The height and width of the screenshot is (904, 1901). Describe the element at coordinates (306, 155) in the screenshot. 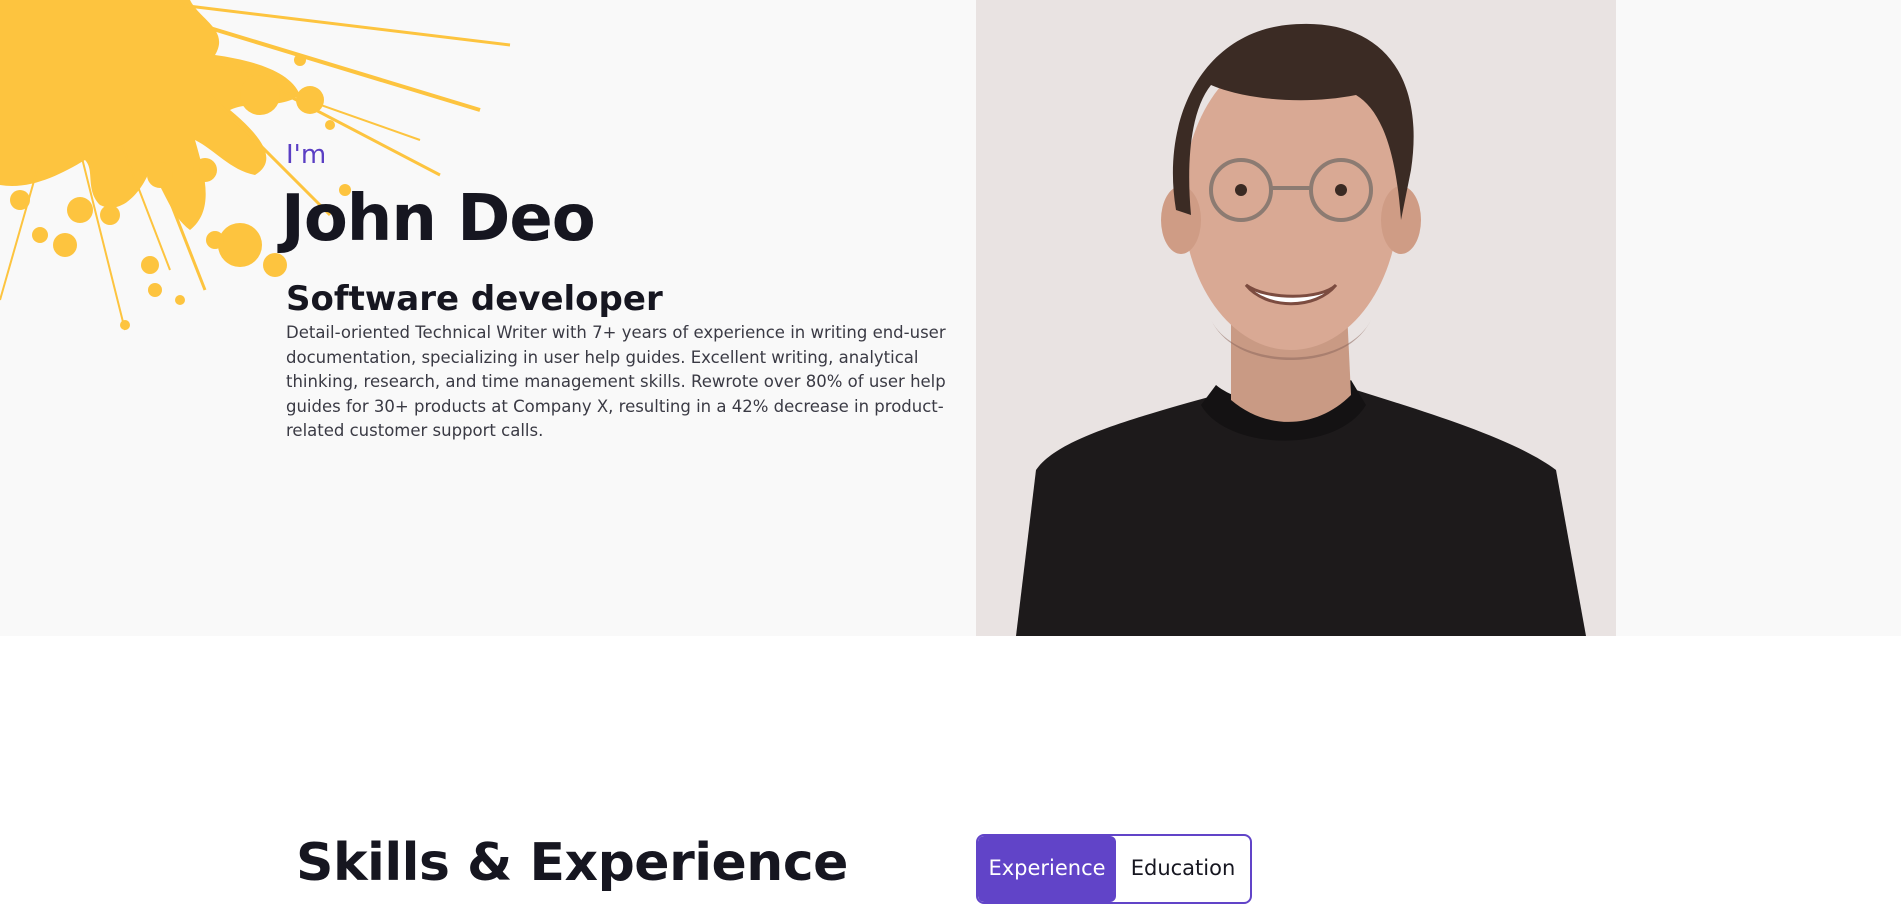

I see `greeting-text: I'm` at that location.